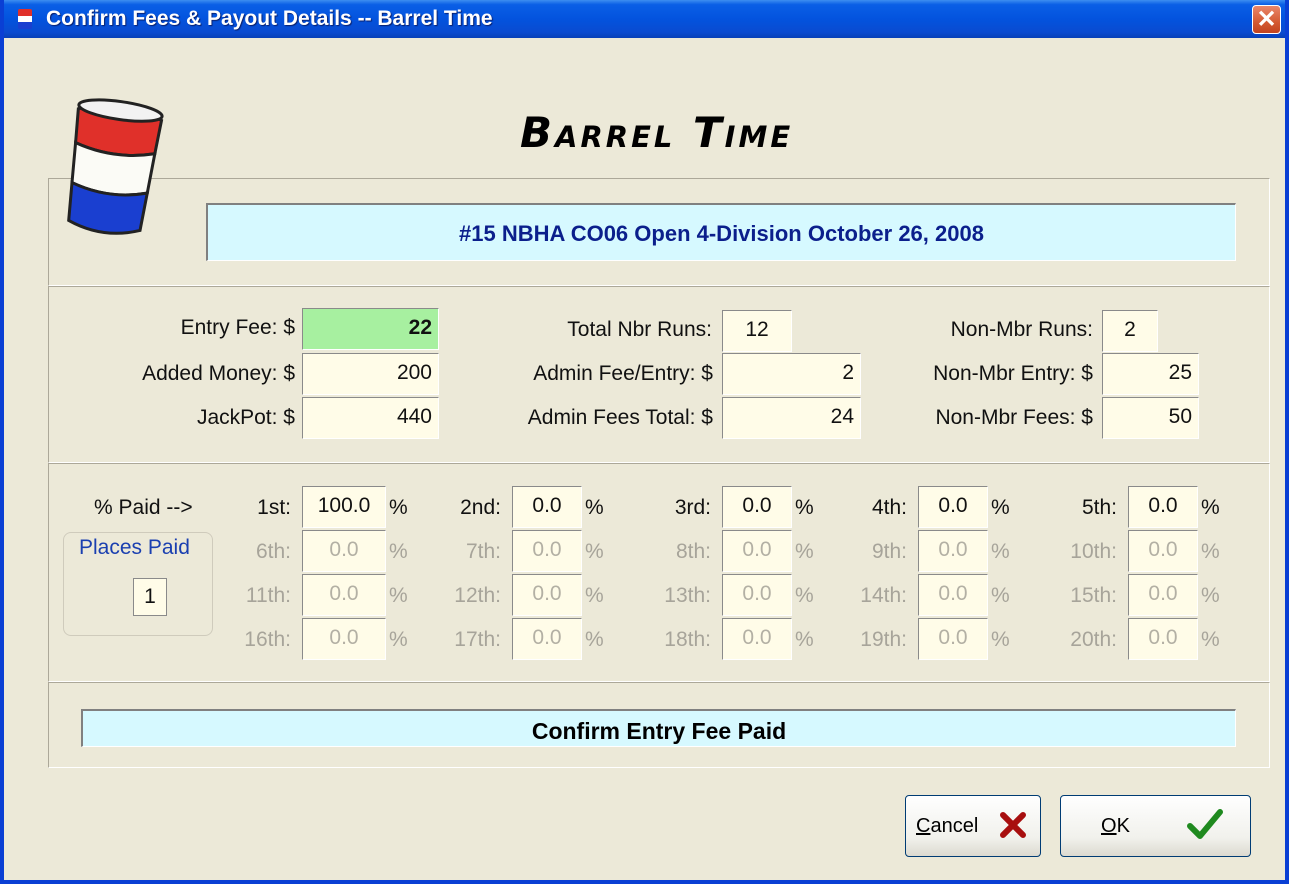  What do you see at coordinates (791, 374) in the screenshot?
I see `admin-fee-field: 2` at bounding box center [791, 374].